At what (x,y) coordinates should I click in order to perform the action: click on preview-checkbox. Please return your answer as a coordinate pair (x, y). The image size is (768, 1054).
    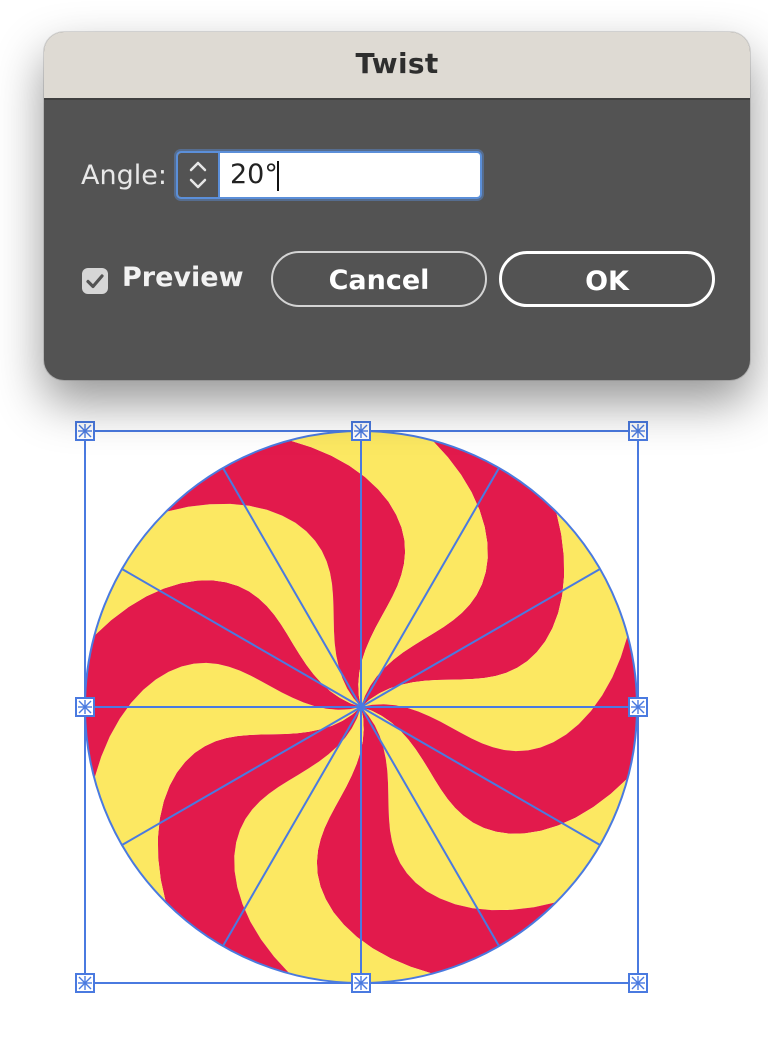
    Looking at the image, I should click on (95, 281).